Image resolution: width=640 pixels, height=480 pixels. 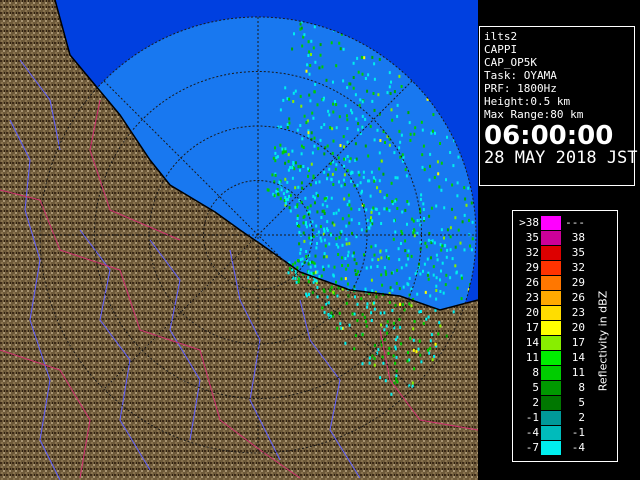 What do you see at coordinates (532, 237) in the screenshot?
I see `legend-low-value: 35` at bounding box center [532, 237].